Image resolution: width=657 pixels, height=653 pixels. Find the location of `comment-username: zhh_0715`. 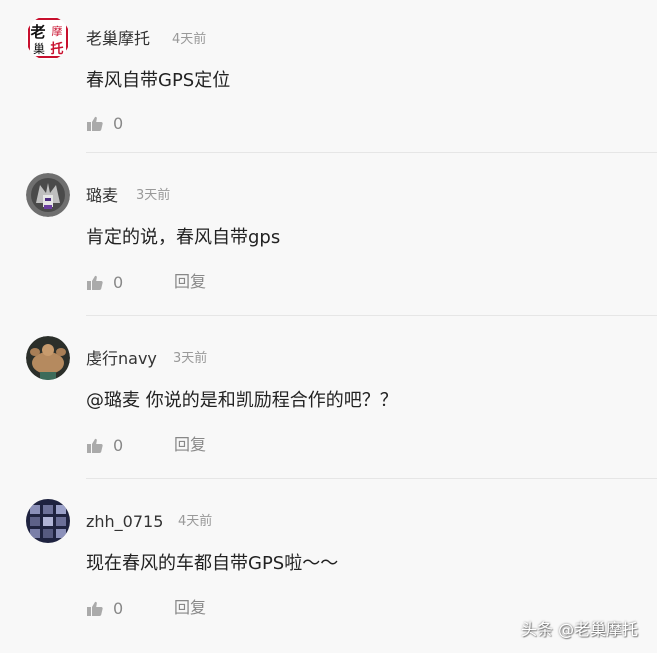

comment-username: zhh_0715 is located at coordinates (124, 522).